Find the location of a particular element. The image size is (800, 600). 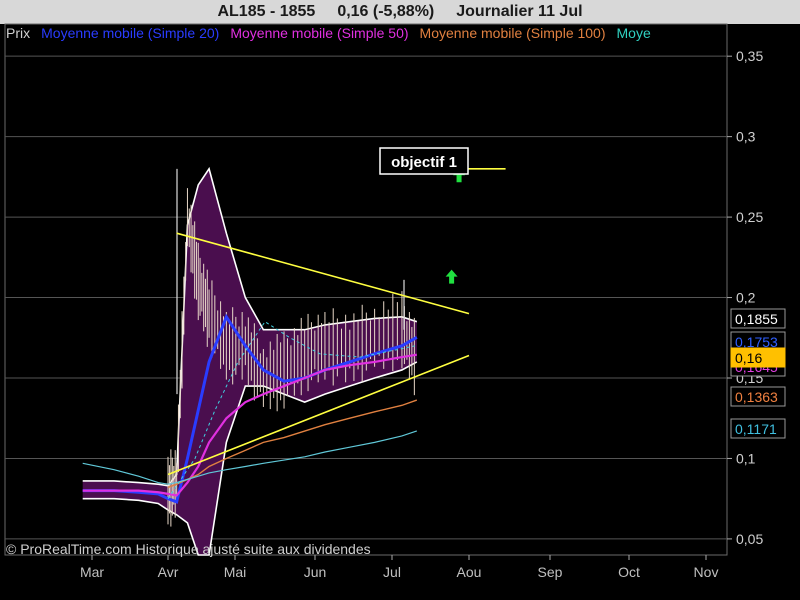

x-tick-label: Jun is located at coordinates (315, 572).